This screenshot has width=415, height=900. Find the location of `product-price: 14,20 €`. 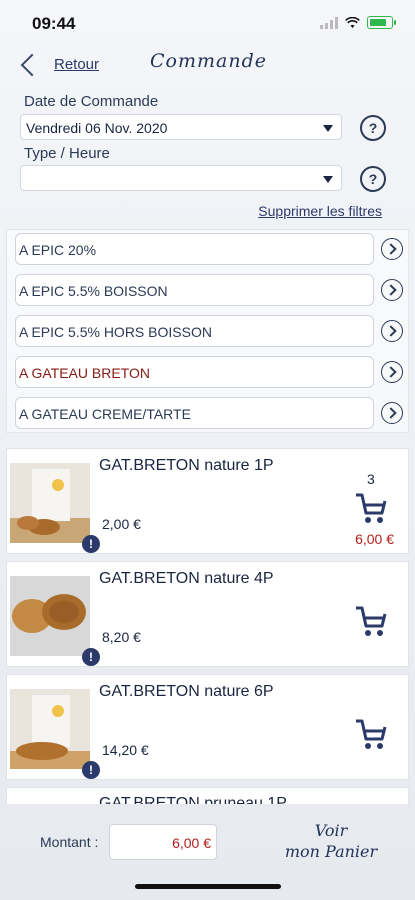

product-price: 14,20 € is located at coordinates (125, 750).